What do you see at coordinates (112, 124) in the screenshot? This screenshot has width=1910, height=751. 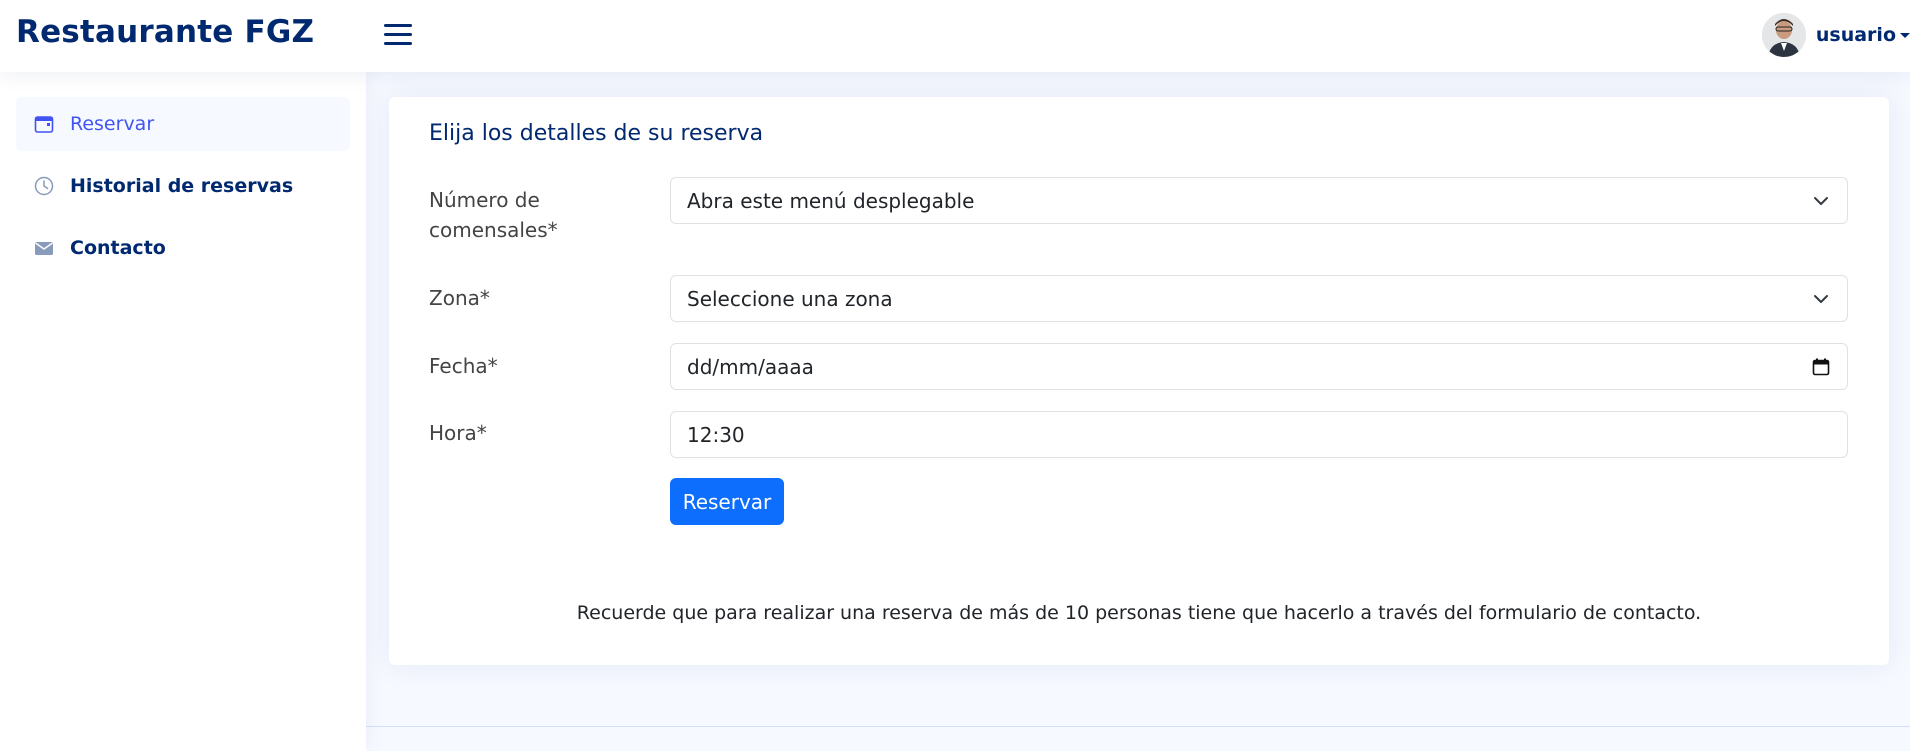 I see `sidebar-item-label: Reservar` at bounding box center [112, 124].